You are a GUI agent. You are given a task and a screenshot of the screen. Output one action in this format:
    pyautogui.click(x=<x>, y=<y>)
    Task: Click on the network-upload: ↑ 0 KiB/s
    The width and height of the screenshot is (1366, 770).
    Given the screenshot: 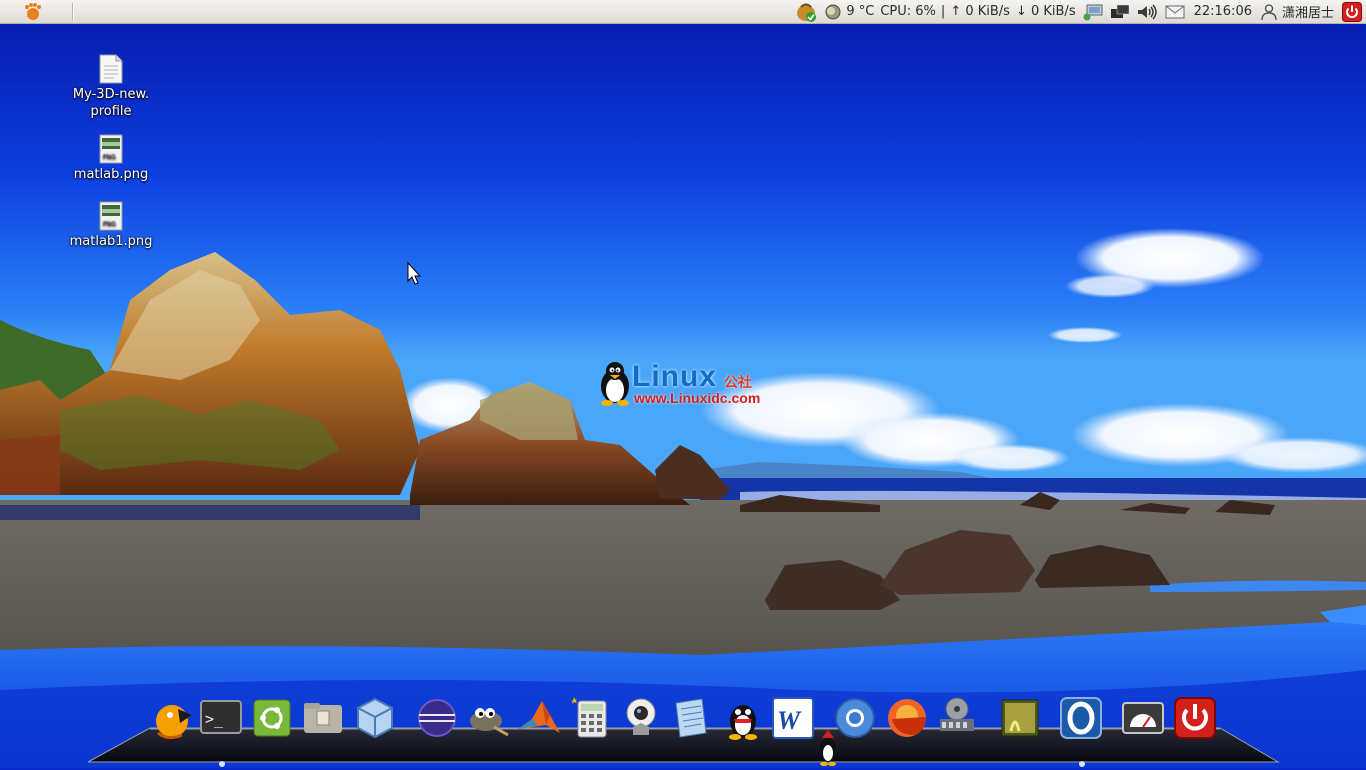 What is the action you would take?
    pyautogui.click(x=980, y=11)
    